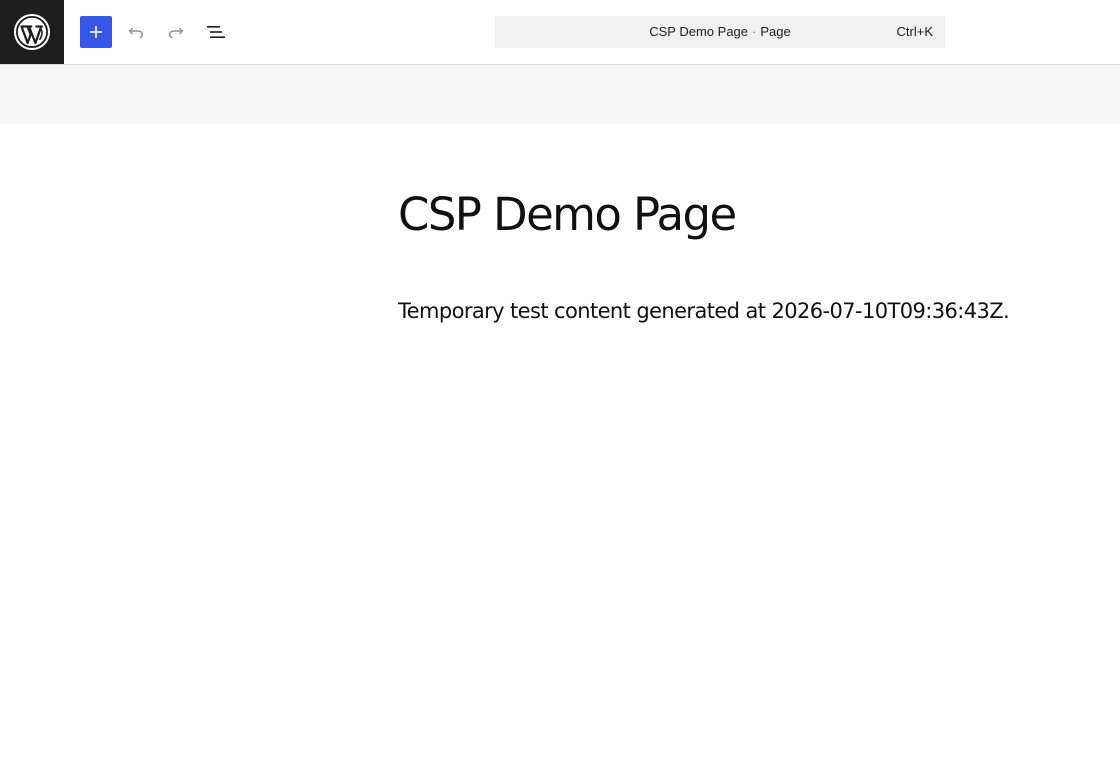 This screenshot has height=760, width=1120. I want to click on list-view-icon, so click(216, 32).